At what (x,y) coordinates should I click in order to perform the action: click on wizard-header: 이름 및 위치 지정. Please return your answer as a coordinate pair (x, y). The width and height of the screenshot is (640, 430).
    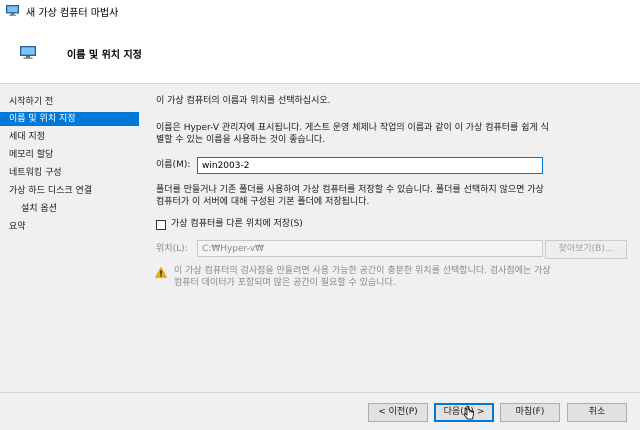
    Looking at the image, I should click on (320, 53).